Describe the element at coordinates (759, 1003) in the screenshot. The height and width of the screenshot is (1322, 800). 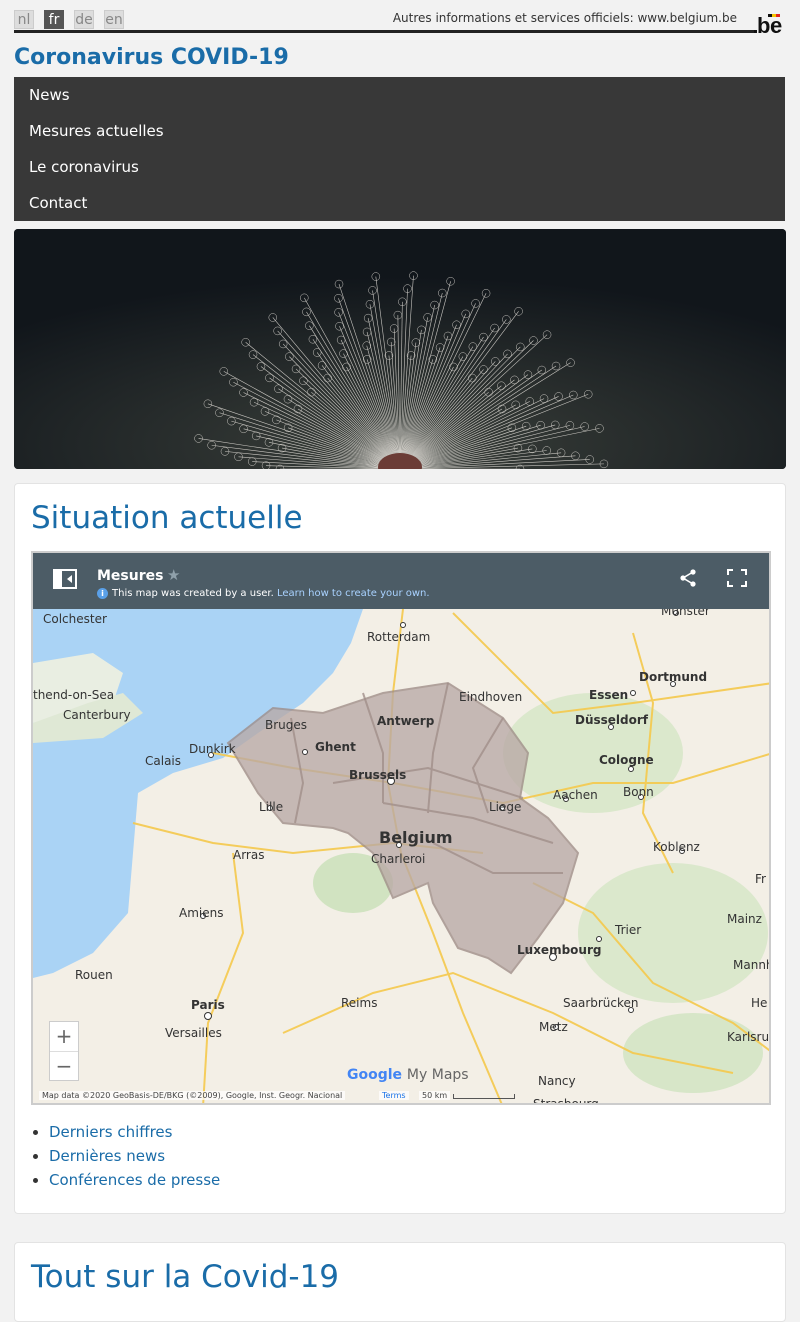
I see `map-place-label: He` at that location.